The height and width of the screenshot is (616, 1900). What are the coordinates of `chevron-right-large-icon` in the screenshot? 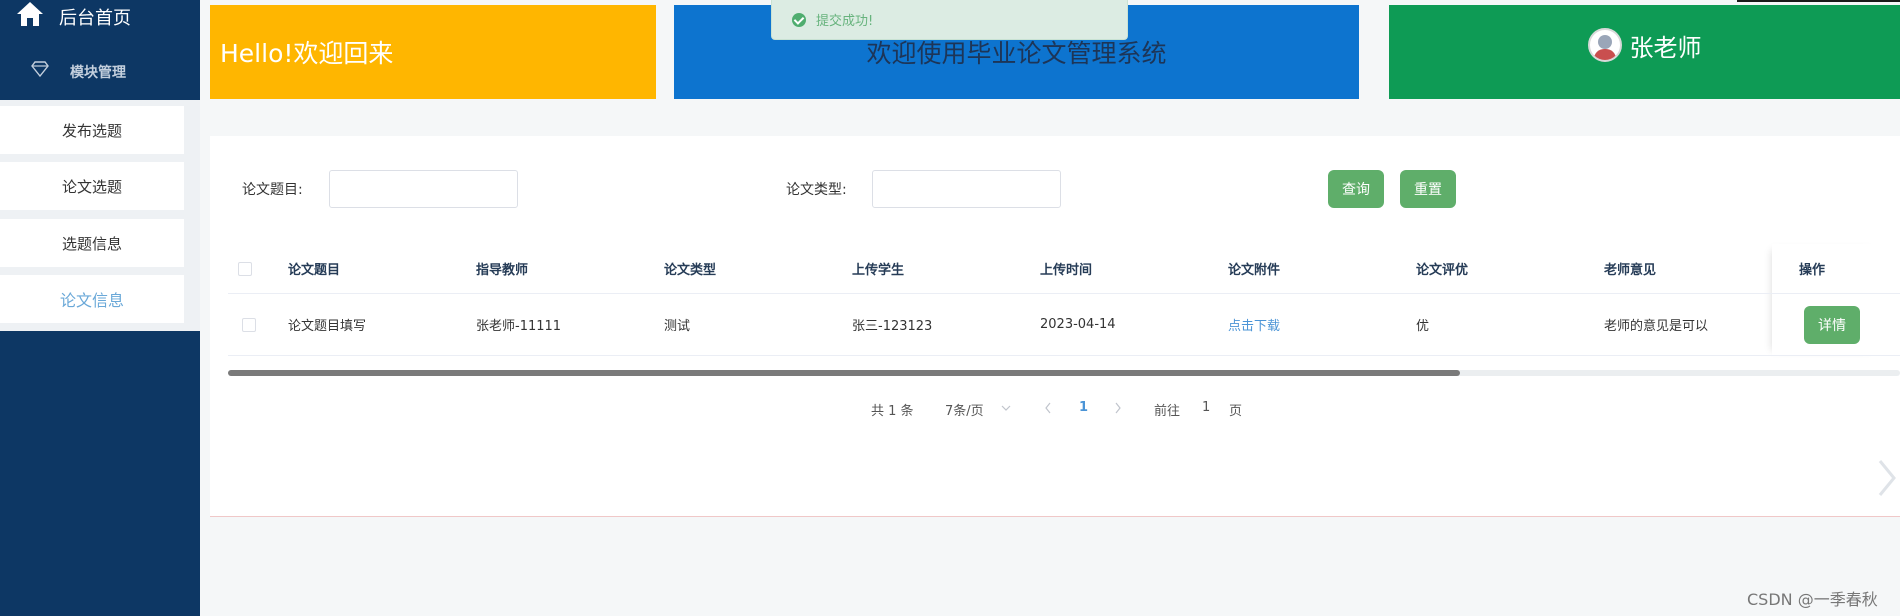 It's located at (1887, 478).